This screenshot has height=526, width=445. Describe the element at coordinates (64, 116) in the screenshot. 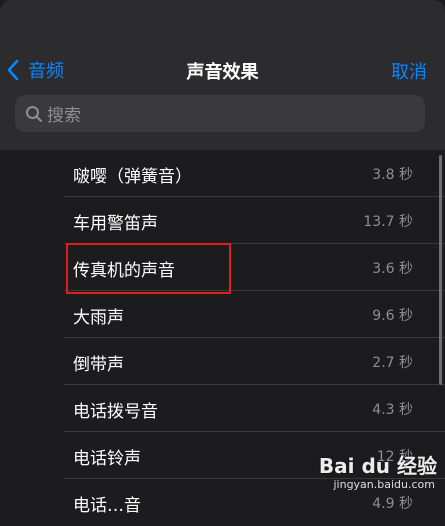

I see `search-placeholder: 搜索` at that location.